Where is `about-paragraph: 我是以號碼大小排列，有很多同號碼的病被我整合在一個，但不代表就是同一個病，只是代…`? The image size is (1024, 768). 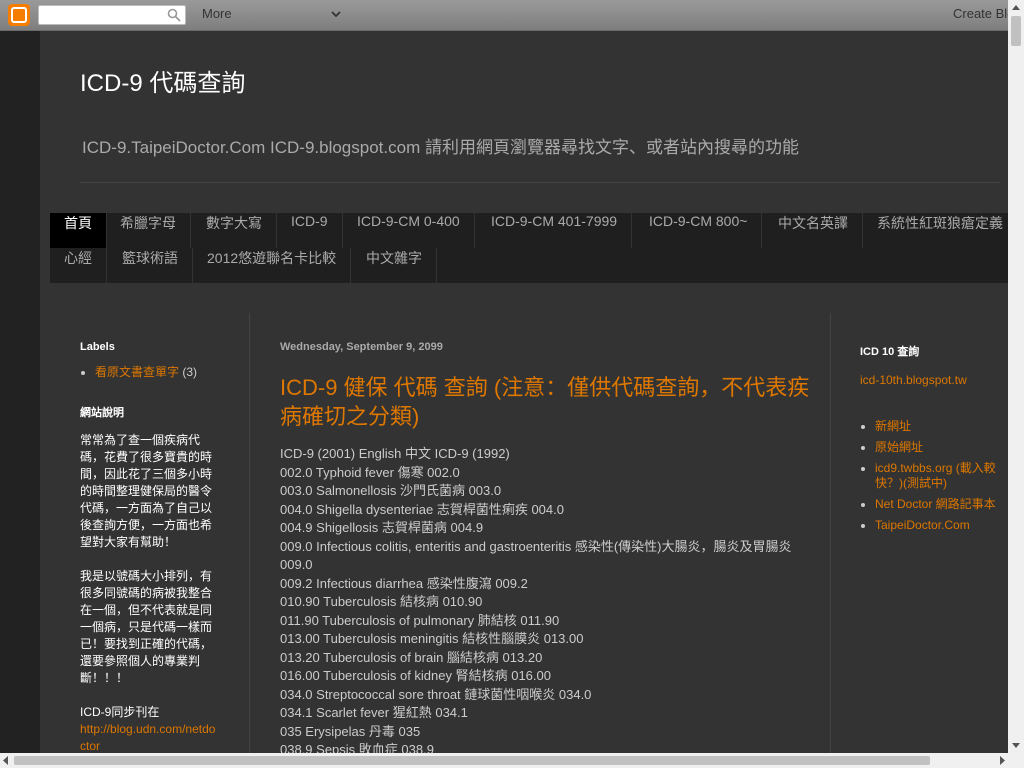 about-paragraph: 我是以號碼大小排列，有很多同號碼的病被我整合在一個，但不代表就是同一個病，只是代… is located at coordinates (146, 627).